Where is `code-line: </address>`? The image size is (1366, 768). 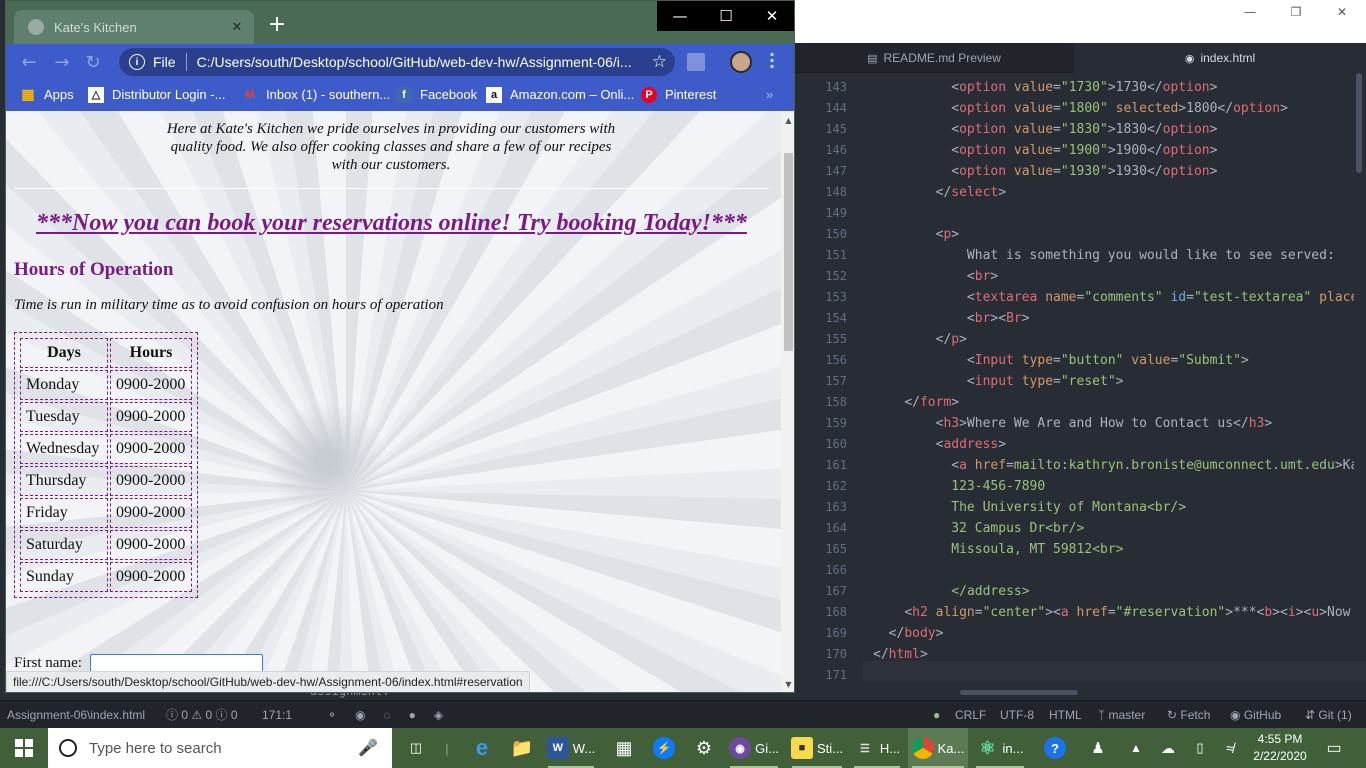 code-line: </address> is located at coordinates (951, 591).